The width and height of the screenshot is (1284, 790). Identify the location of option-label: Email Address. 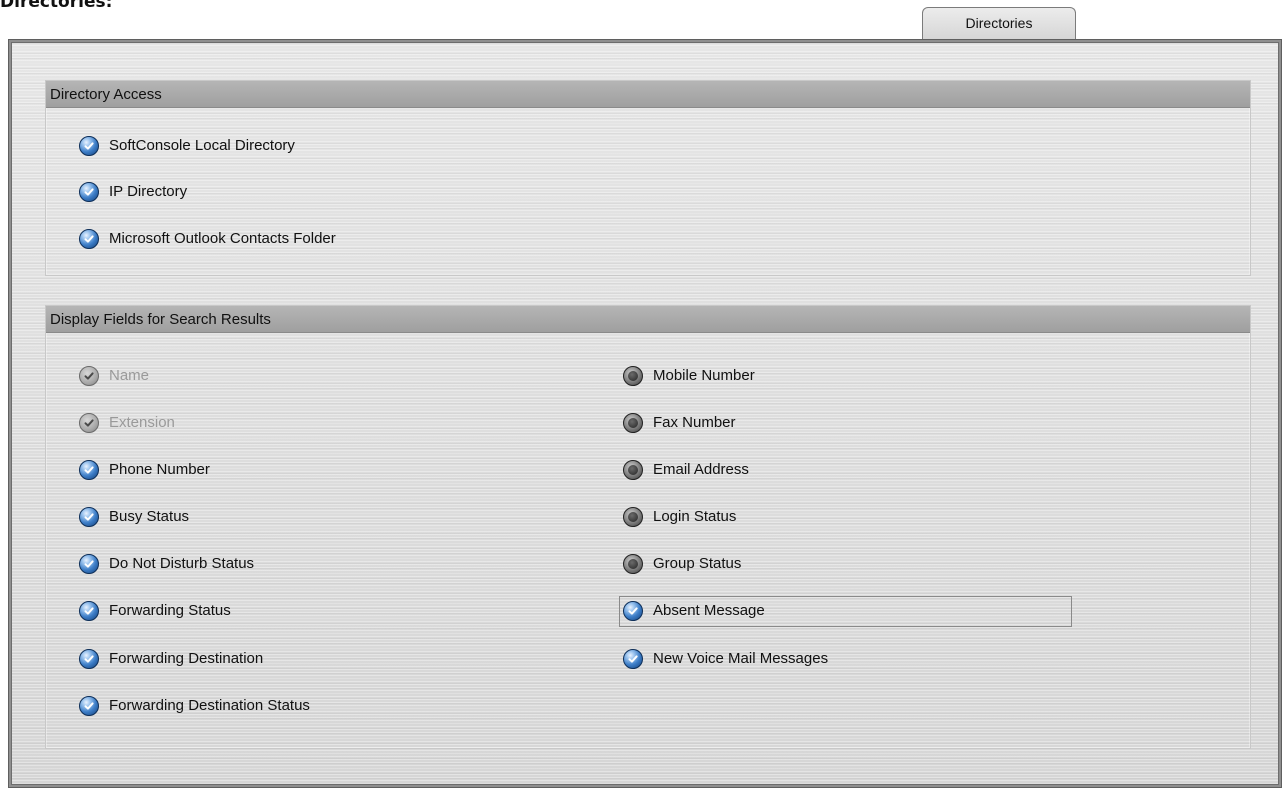
(701, 469).